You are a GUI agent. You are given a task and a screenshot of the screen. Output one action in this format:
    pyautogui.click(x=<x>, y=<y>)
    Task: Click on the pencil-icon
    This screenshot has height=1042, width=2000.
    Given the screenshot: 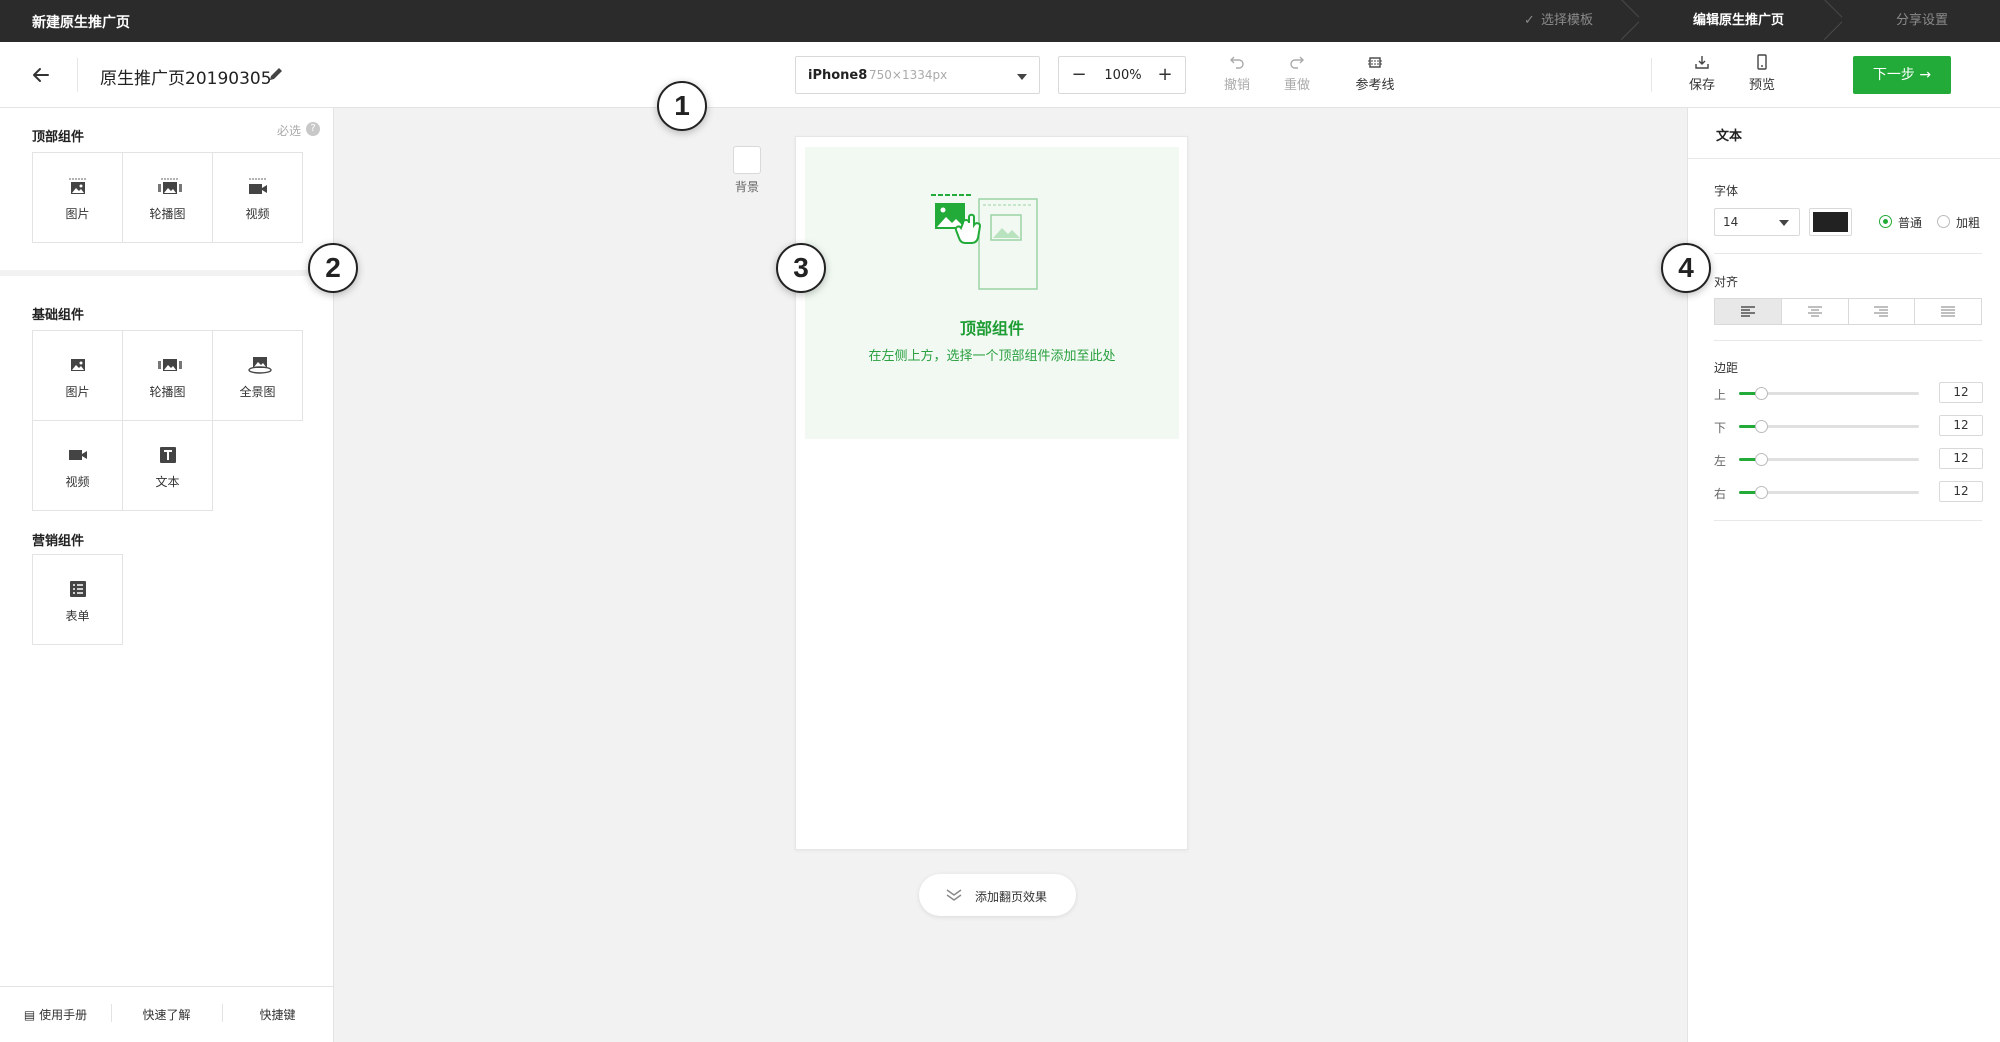 What is the action you would take?
    pyautogui.click(x=276, y=74)
    